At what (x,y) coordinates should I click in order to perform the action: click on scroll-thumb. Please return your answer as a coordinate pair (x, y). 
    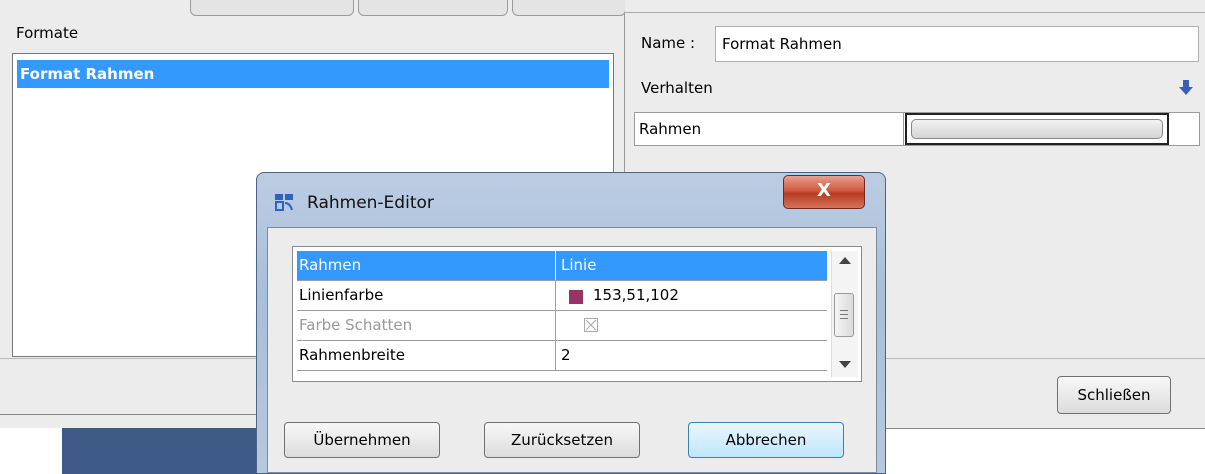
    Looking at the image, I should click on (844, 315).